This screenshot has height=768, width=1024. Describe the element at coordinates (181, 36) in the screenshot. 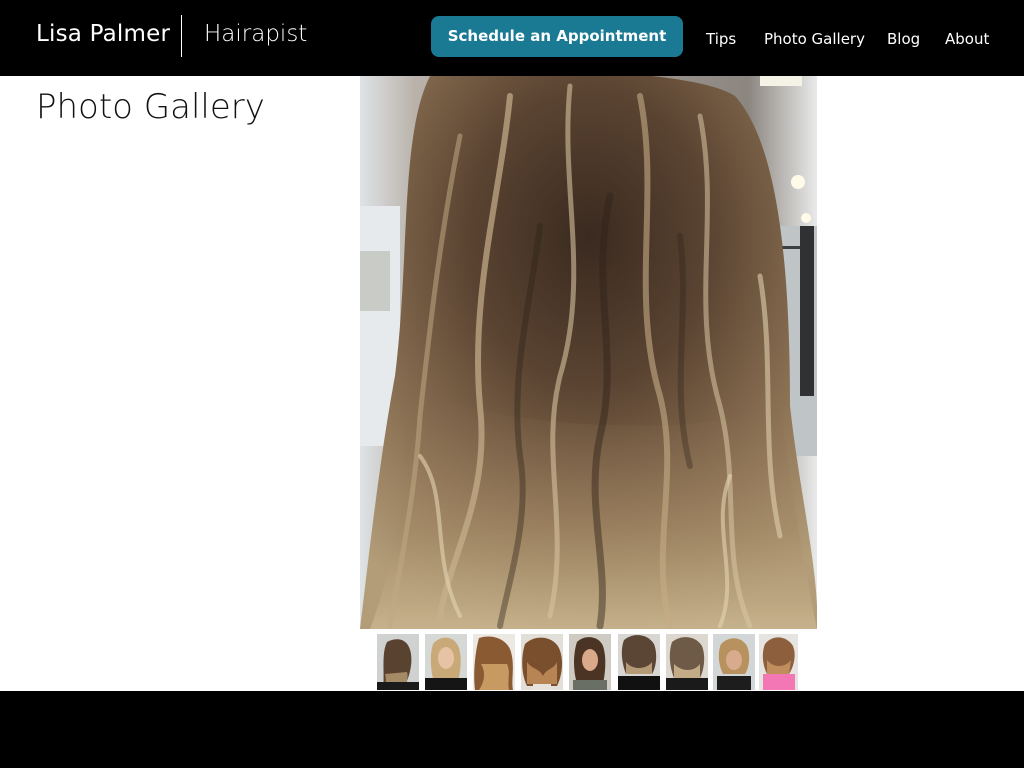

I see `brand-divider` at that location.